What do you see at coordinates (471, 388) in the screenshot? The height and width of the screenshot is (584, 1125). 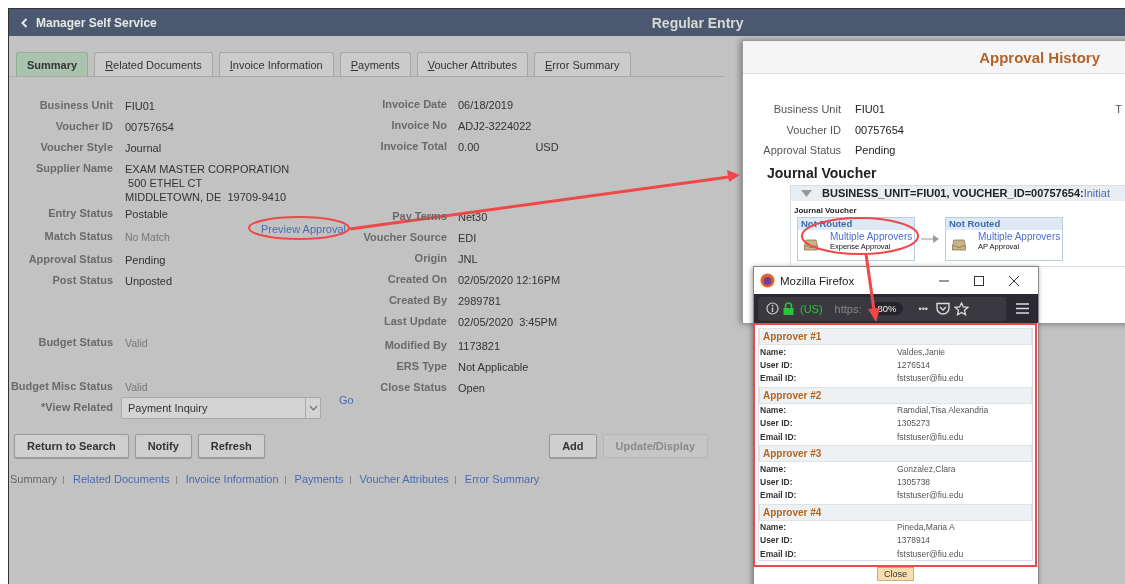 I see `field-value: Open` at bounding box center [471, 388].